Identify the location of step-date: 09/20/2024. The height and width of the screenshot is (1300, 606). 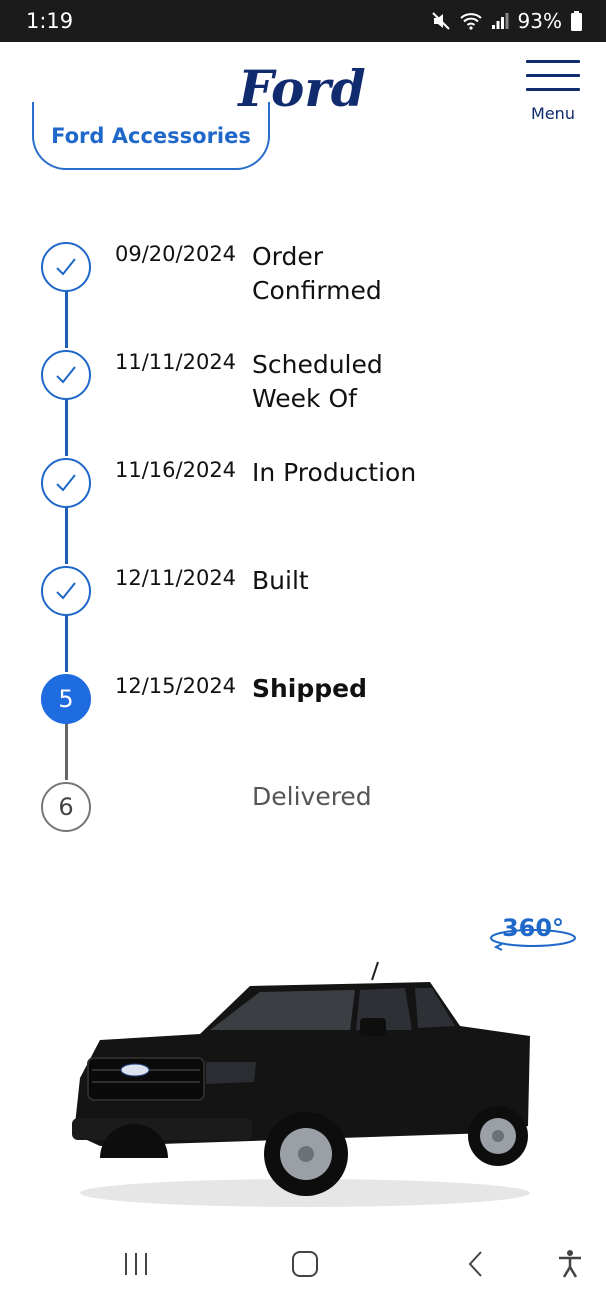
(176, 254).